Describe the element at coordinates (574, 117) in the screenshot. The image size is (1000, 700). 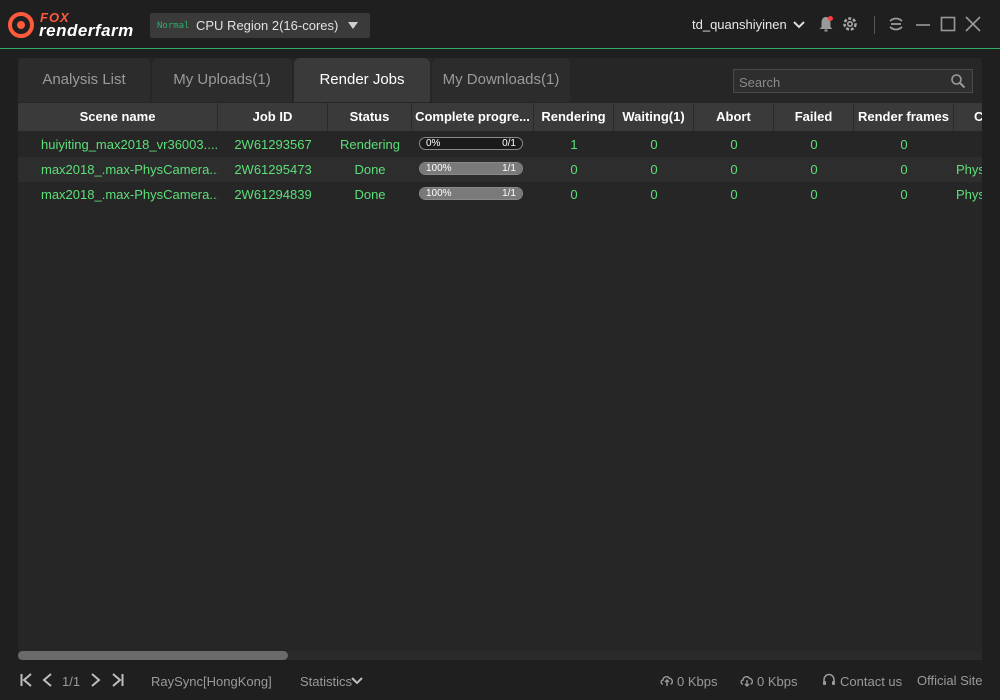
I see `col-header-rendering: Rendering` at that location.